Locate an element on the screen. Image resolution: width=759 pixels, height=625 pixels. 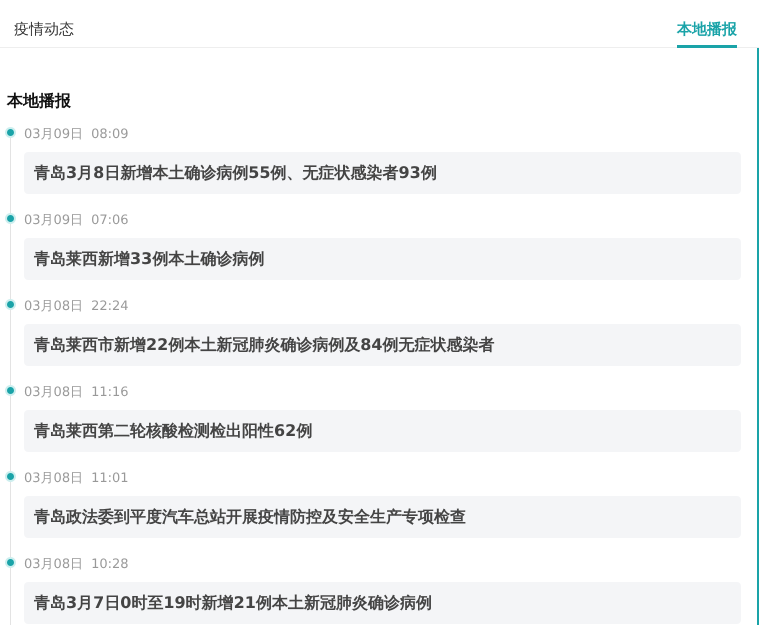
news-headline: 青岛莱西市新增22例本土新冠肺炎确诊病例及84例无症状感染者 is located at coordinates (382, 345).